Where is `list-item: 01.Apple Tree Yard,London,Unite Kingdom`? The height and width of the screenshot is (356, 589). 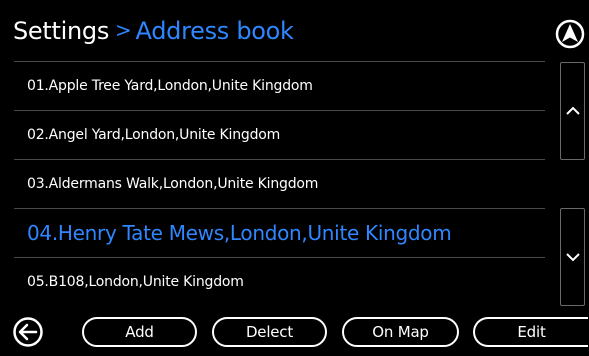
list-item: 01.Apple Tree Yard,London,Unite Kingdom is located at coordinates (279, 85).